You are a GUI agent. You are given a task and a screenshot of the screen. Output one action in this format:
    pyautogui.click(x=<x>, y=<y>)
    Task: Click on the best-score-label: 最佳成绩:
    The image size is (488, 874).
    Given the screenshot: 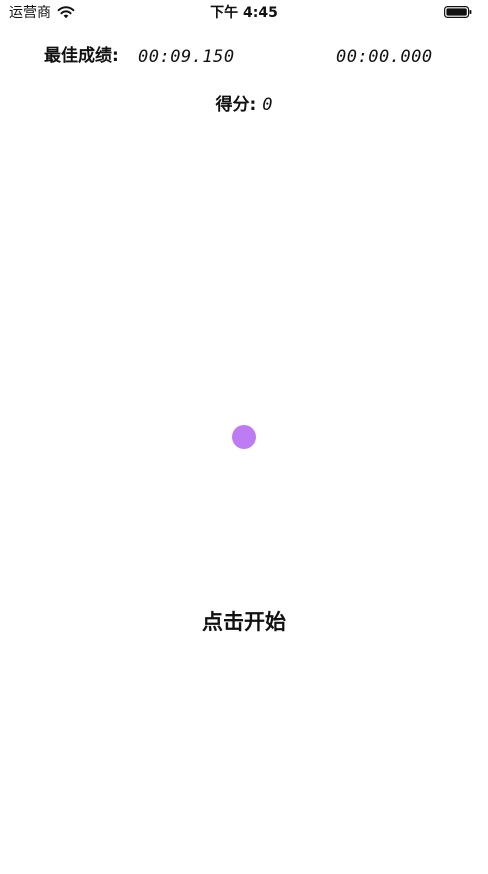 What is the action you would take?
    pyautogui.click(x=81, y=56)
    